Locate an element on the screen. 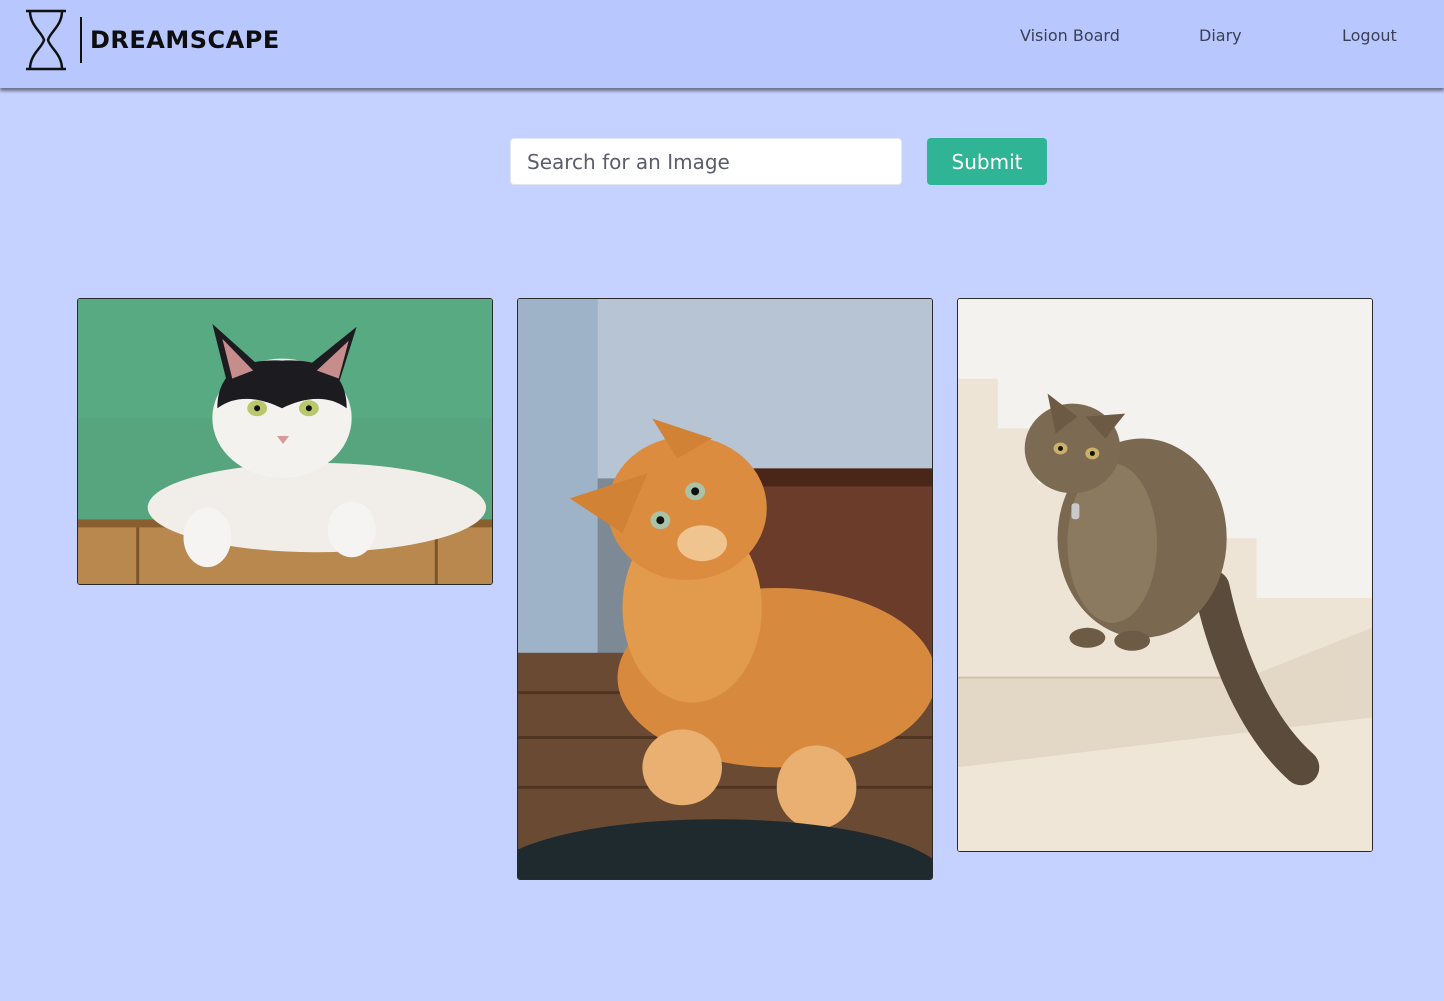 The width and height of the screenshot is (1444, 1001). logo: DREAMSCAPE is located at coordinates (151, 40).